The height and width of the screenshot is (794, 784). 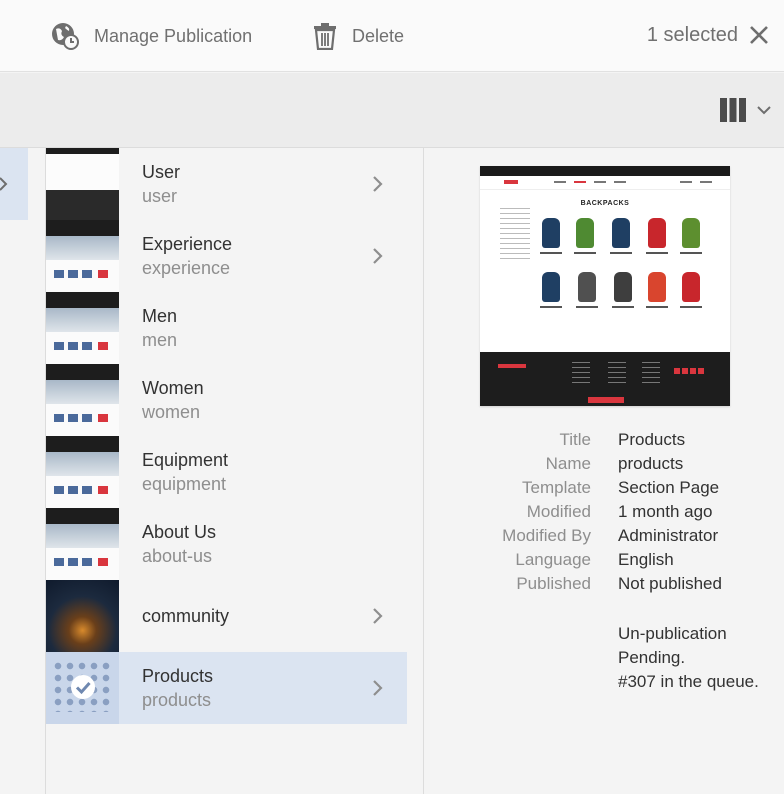 What do you see at coordinates (546, 535) in the screenshot?
I see `property-key: Modified By` at bounding box center [546, 535].